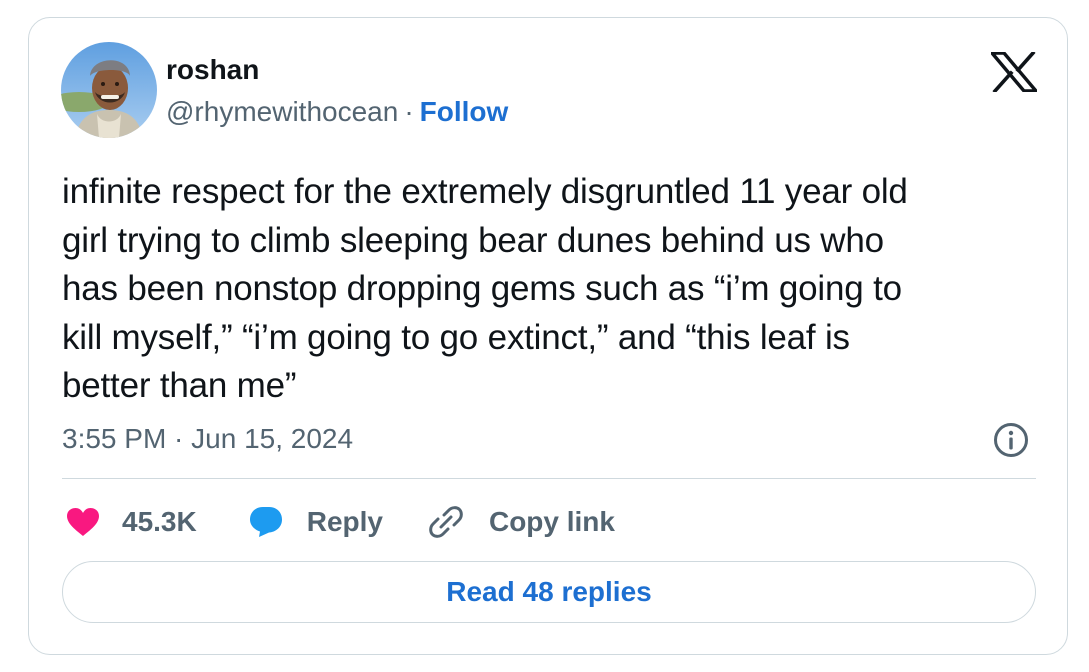  What do you see at coordinates (212, 70) in the screenshot?
I see `author-display-name: roshan` at bounding box center [212, 70].